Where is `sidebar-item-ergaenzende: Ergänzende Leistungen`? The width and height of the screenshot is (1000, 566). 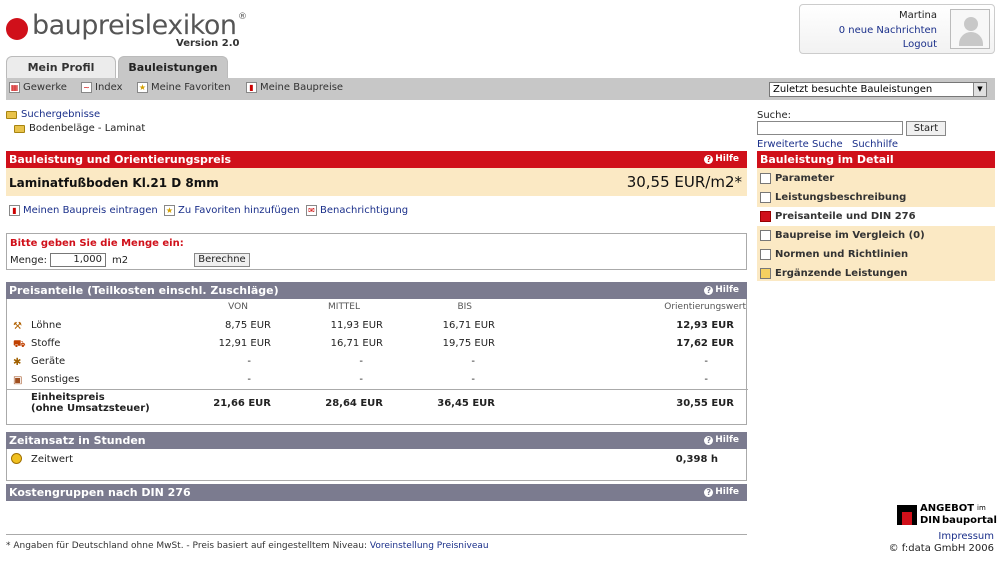 sidebar-item-ergaenzende: Ergänzende Leistungen is located at coordinates (876, 273).